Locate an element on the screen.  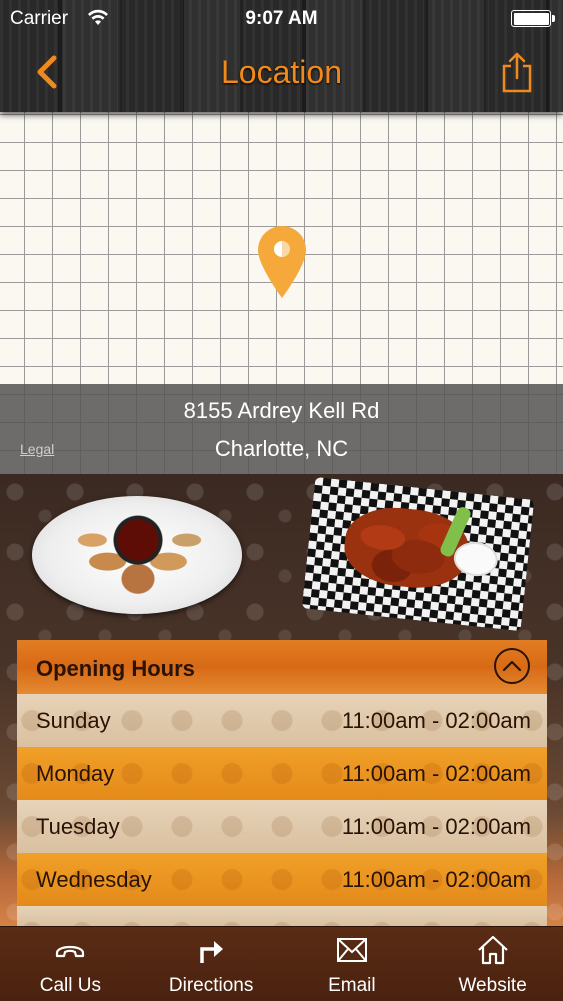
tab-label: Website is located at coordinates (492, 985).